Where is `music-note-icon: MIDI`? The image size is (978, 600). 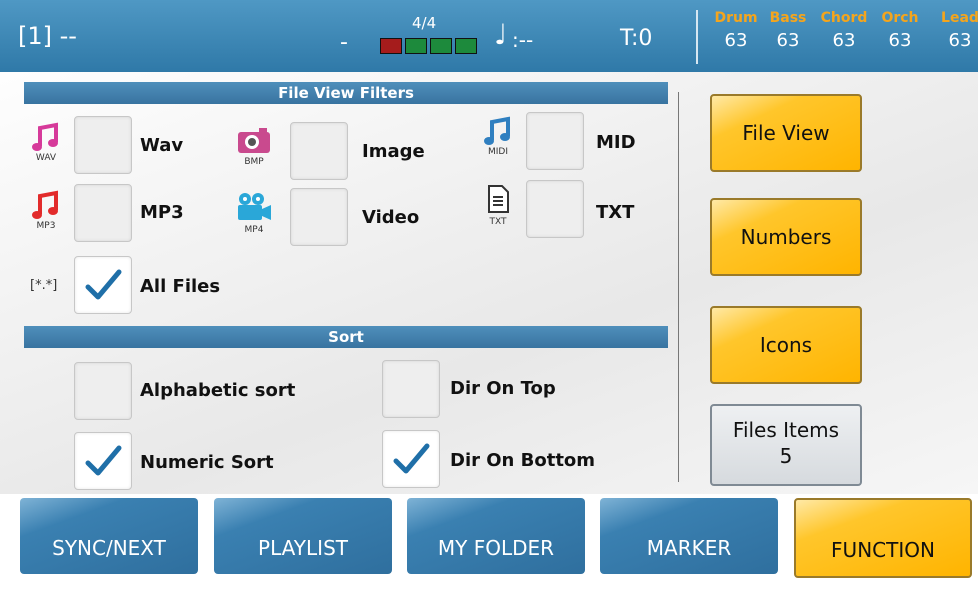 music-note-icon: MIDI is located at coordinates (498, 136).